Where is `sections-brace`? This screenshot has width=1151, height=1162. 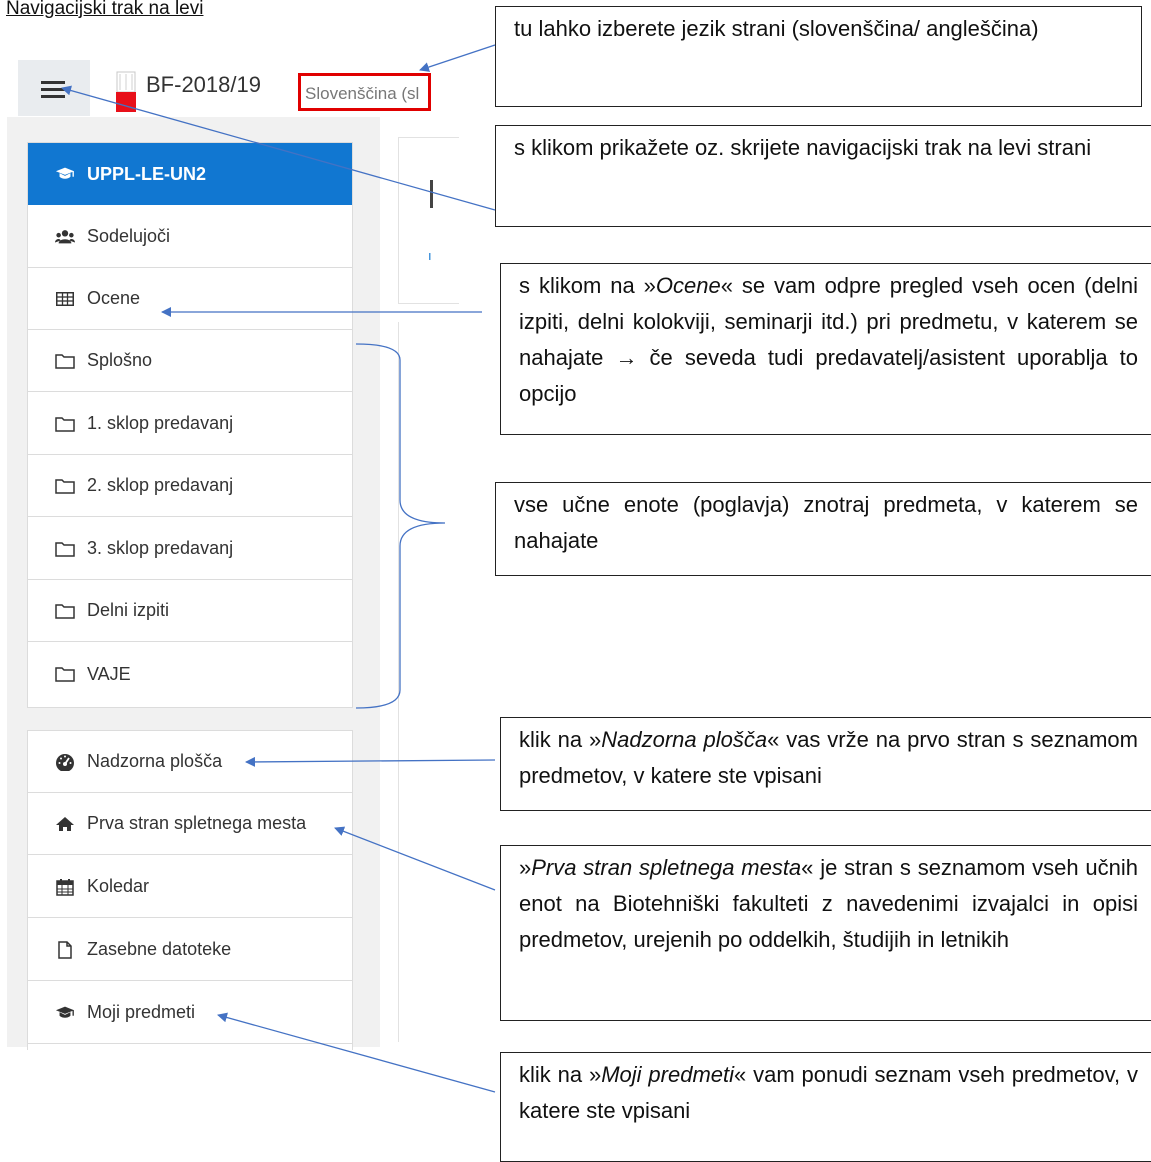 sections-brace is located at coordinates (400, 526).